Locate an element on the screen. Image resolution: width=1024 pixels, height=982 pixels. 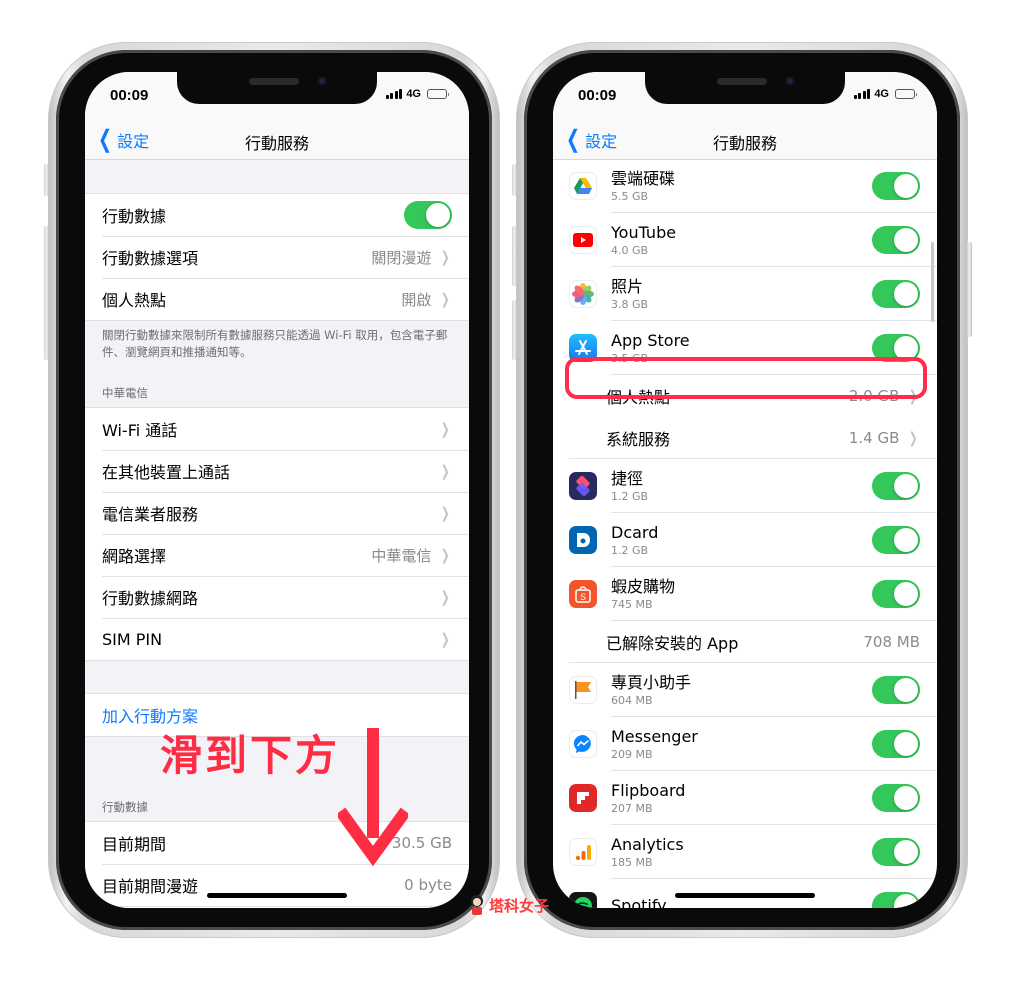
cellular-data-row: 行動數據 is located at coordinates (277, 215).